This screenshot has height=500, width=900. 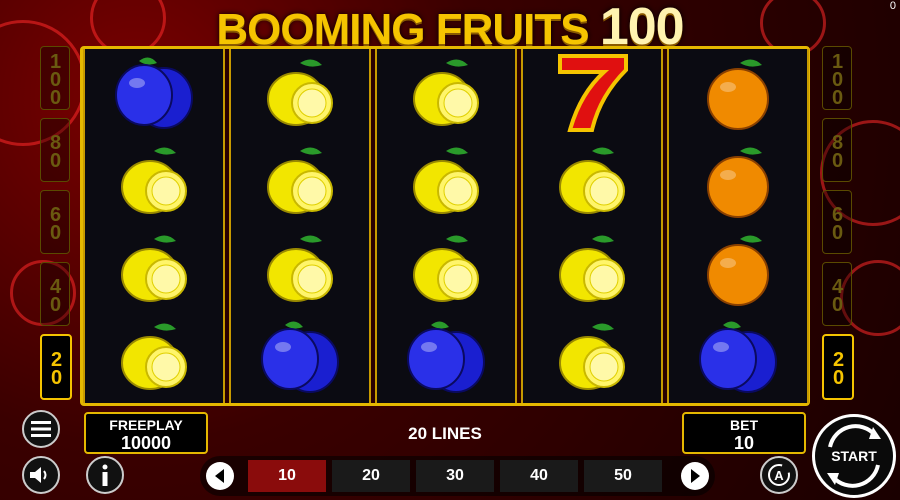 What do you see at coordinates (592, 93) in the screenshot?
I see `seven-symbol` at bounding box center [592, 93].